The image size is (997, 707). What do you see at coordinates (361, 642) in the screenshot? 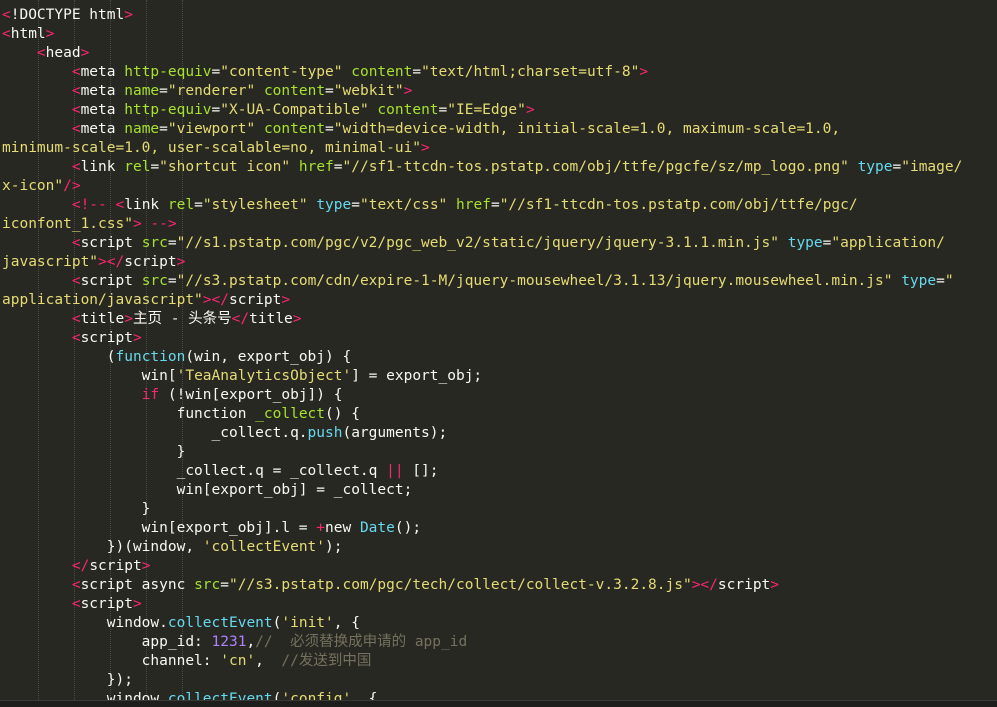
I see `code-token: // 必须替换成申请的 app_id` at bounding box center [361, 642].